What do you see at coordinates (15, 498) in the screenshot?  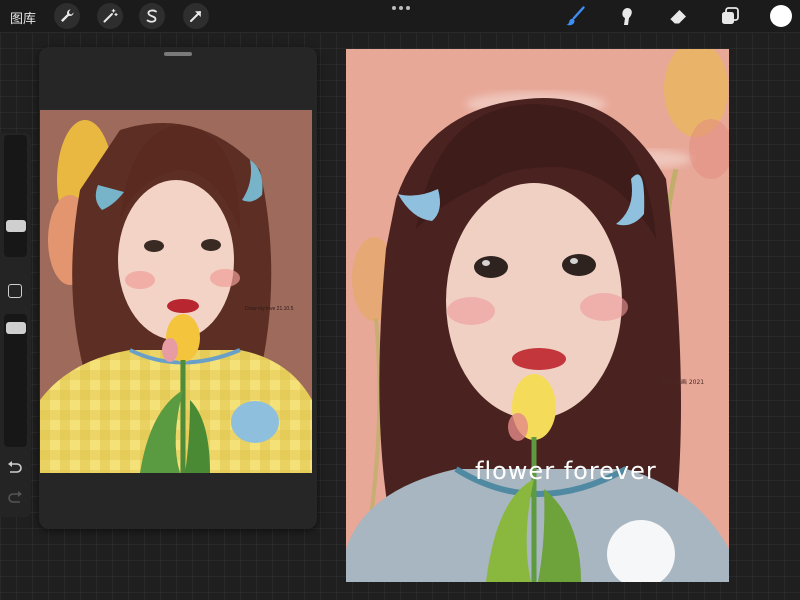 I see `redo-arrow-icon` at bounding box center [15, 498].